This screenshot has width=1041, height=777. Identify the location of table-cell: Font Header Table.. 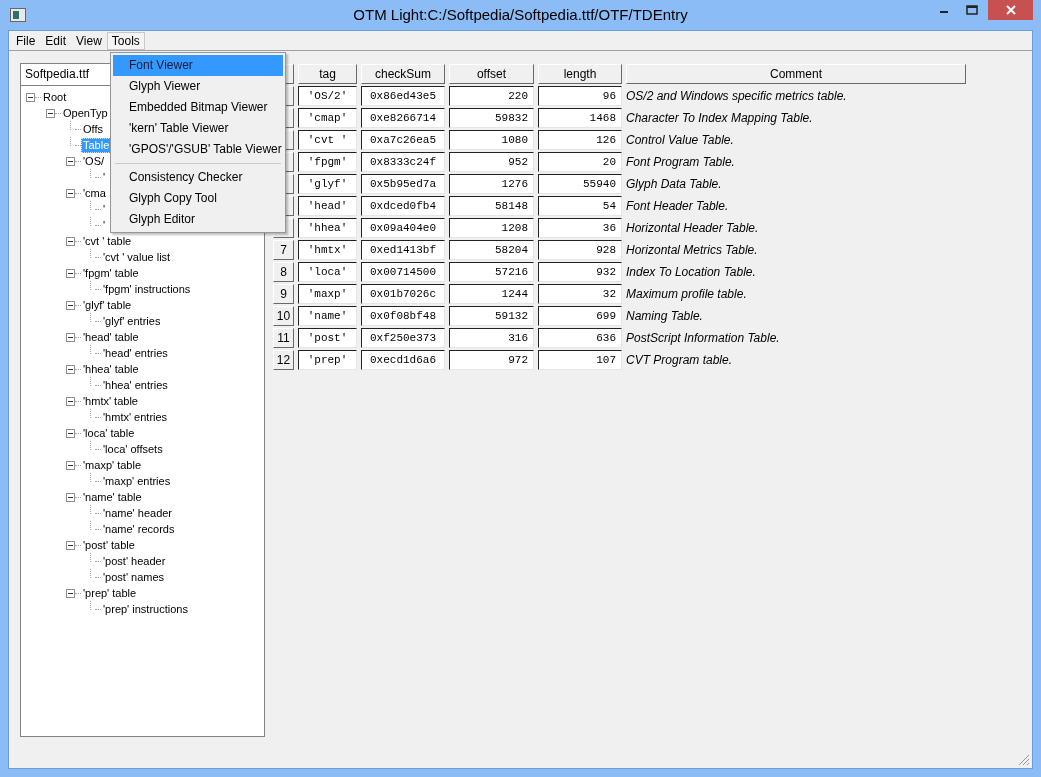
(677, 206).